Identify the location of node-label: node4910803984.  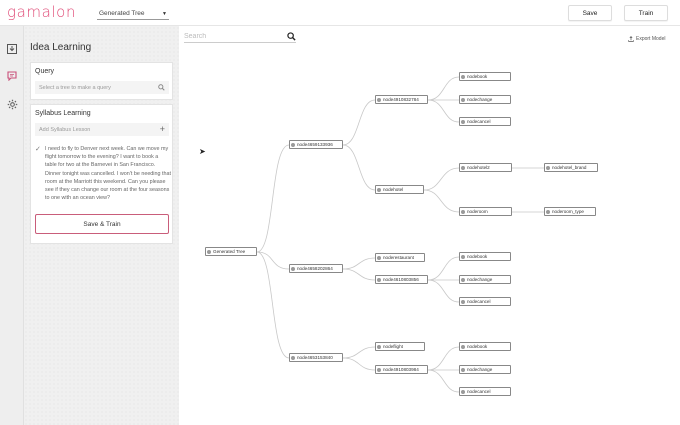
(401, 369).